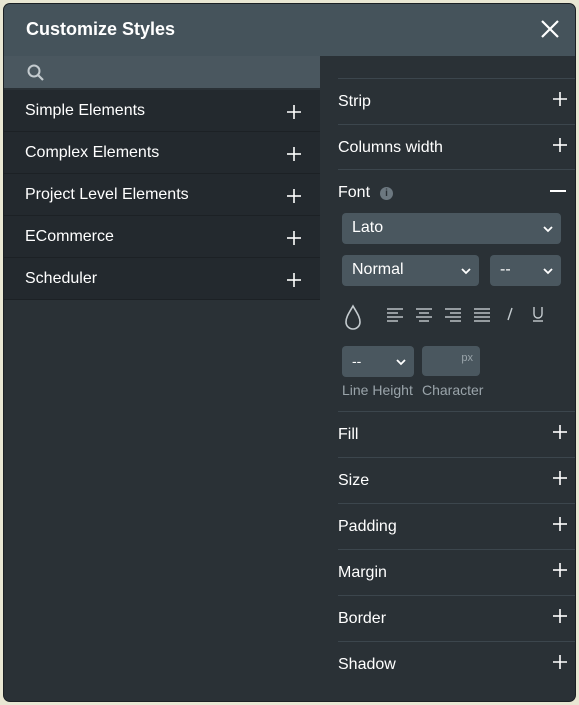 The height and width of the screenshot is (705, 579). I want to click on section-font: Font i, so click(456, 192).